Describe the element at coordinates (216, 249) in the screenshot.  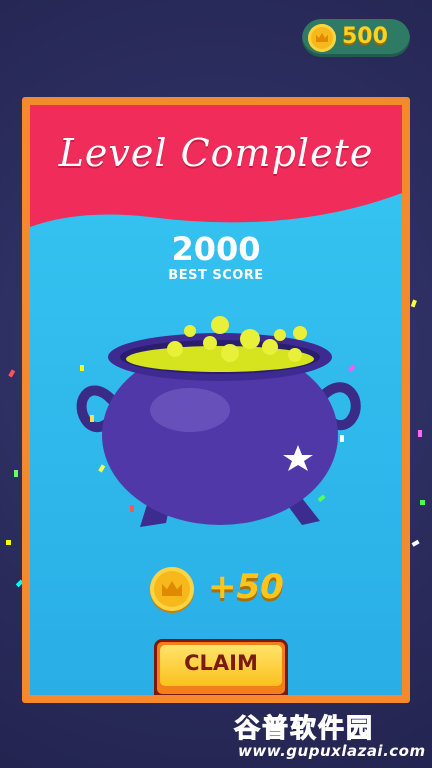
I see `best-score-value: 2000` at that location.